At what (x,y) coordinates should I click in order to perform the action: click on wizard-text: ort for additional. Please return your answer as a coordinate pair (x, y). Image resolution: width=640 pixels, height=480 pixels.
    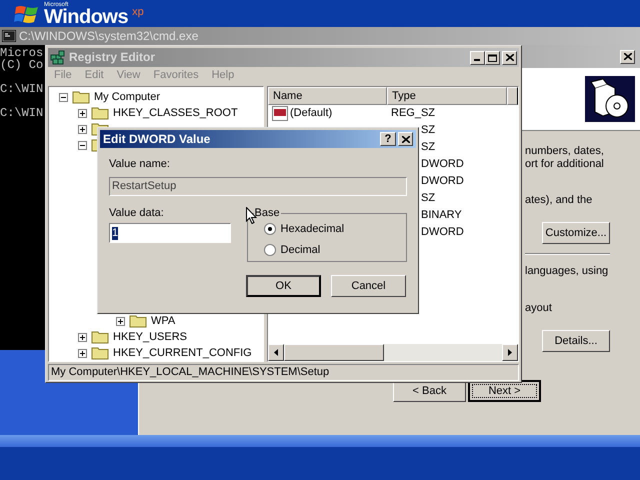
    Looking at the image, I should click on (564, 164).